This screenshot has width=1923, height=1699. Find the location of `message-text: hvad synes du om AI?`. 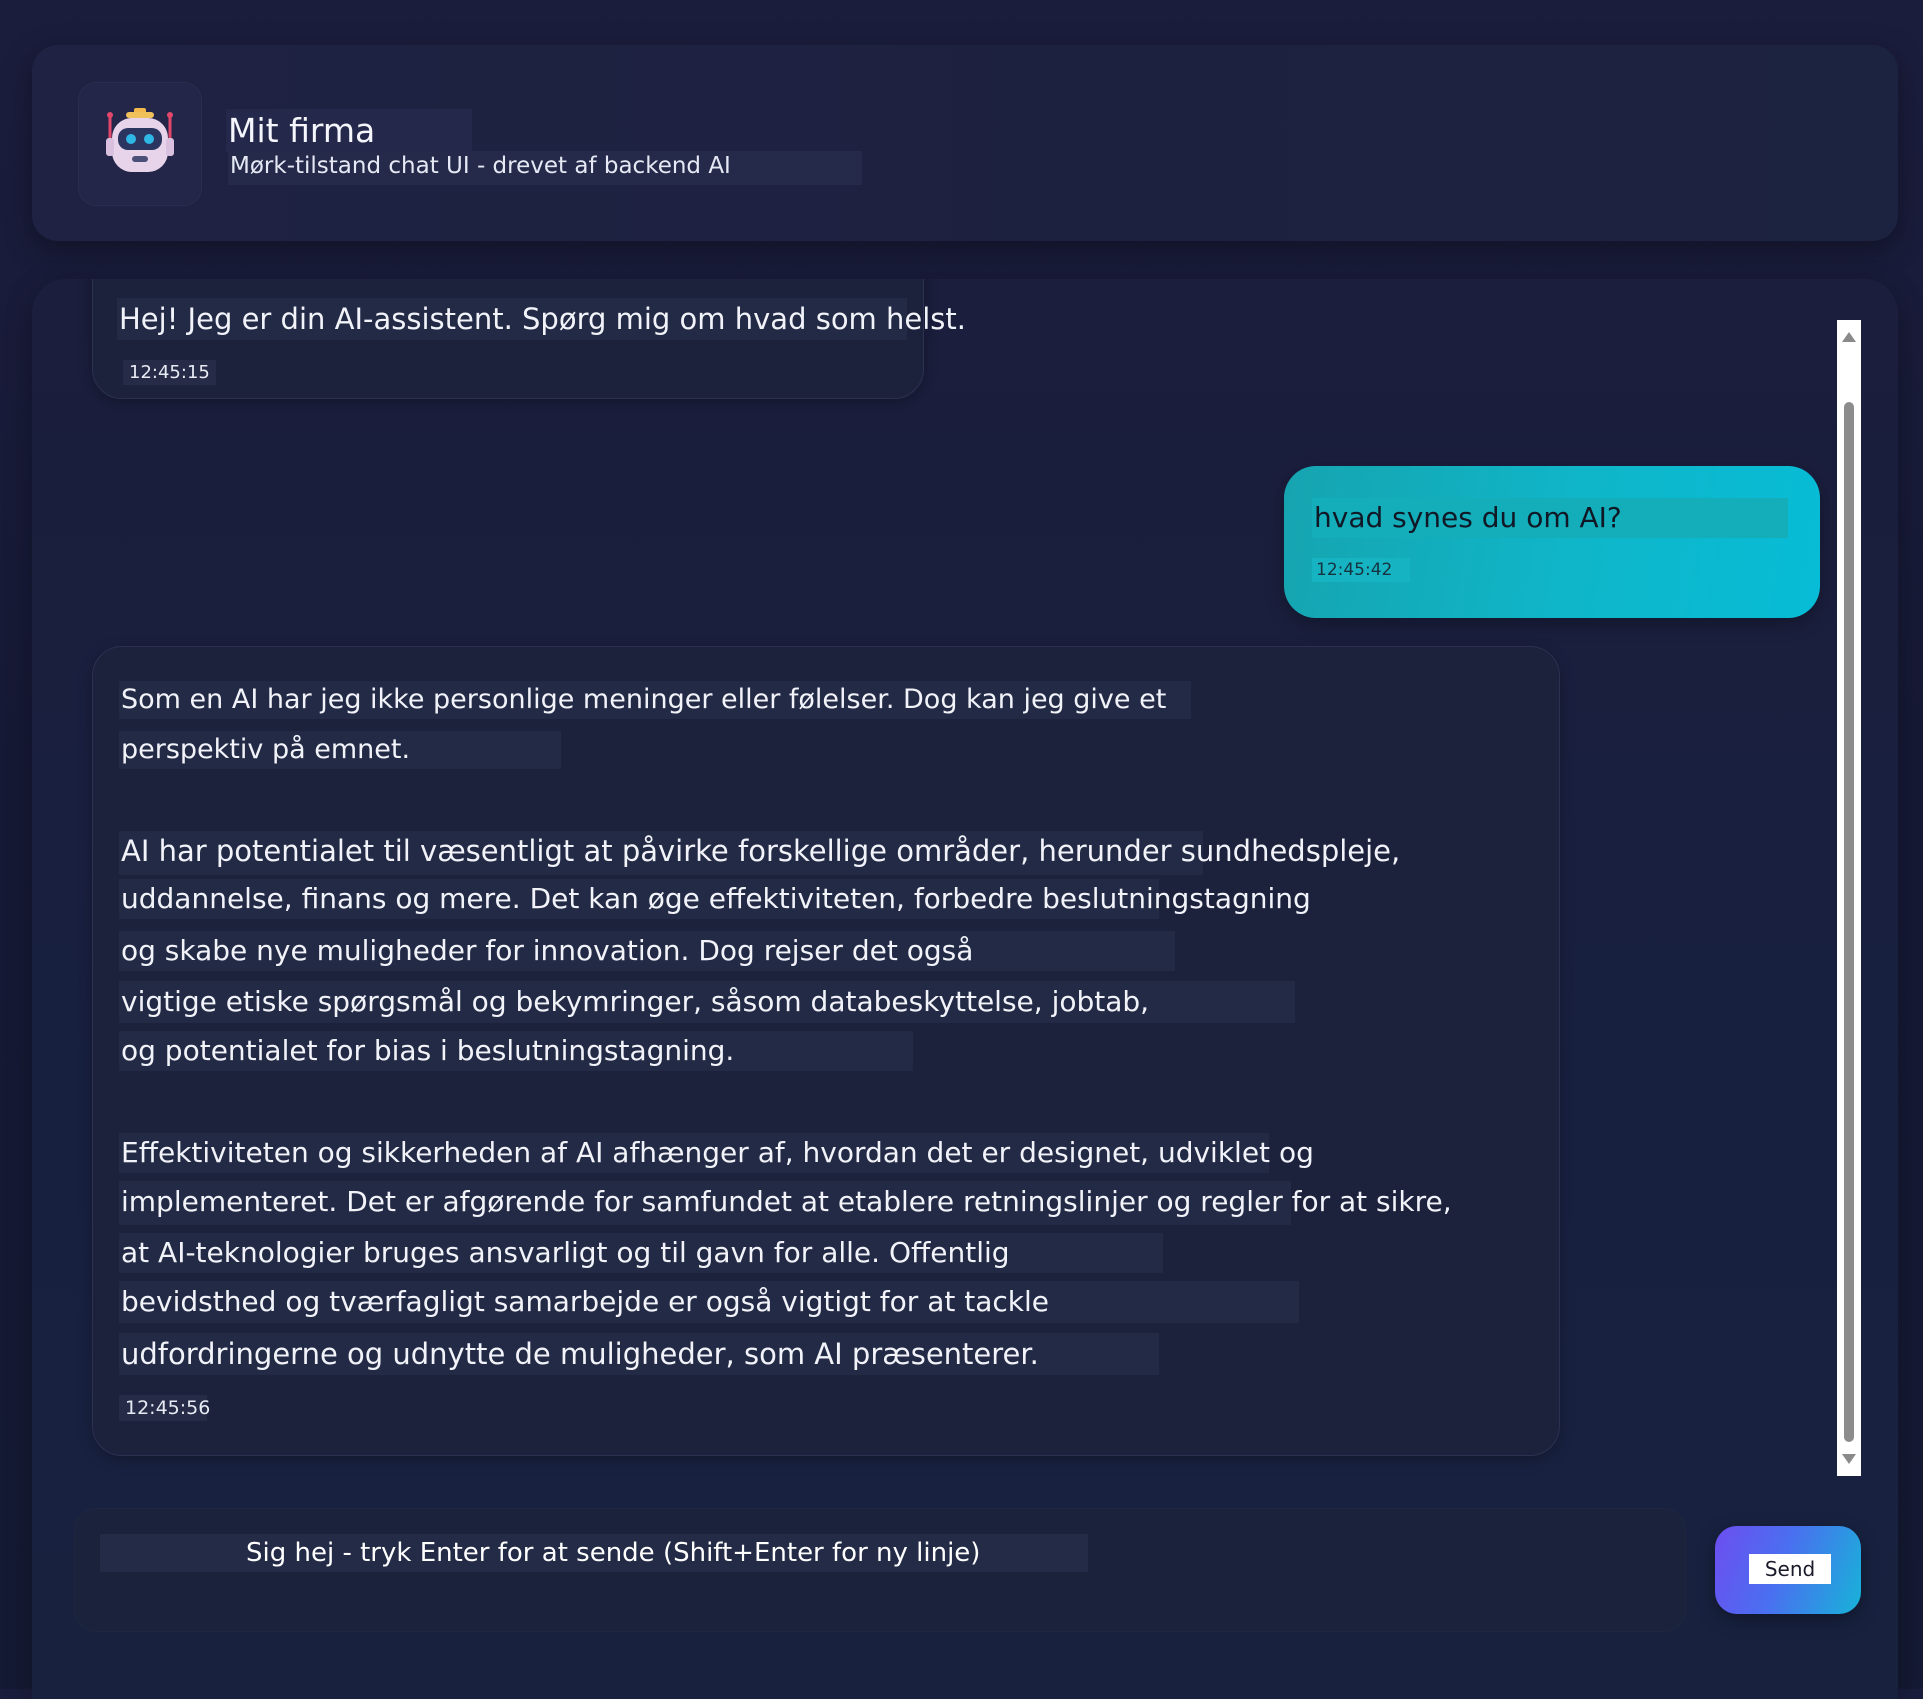

message-text: hvad synes du om AI? is located at coordinates (1550, 518).